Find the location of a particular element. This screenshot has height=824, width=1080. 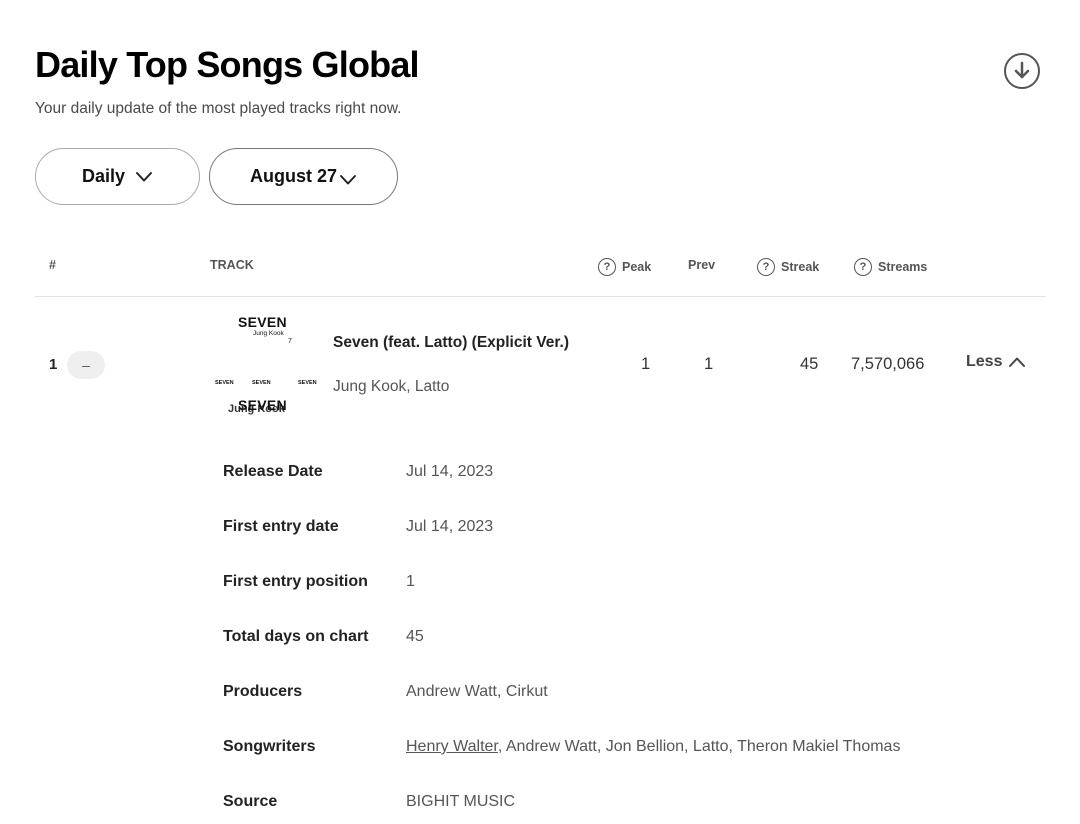

peak-value: 1 is located at coordinates (646, 364).